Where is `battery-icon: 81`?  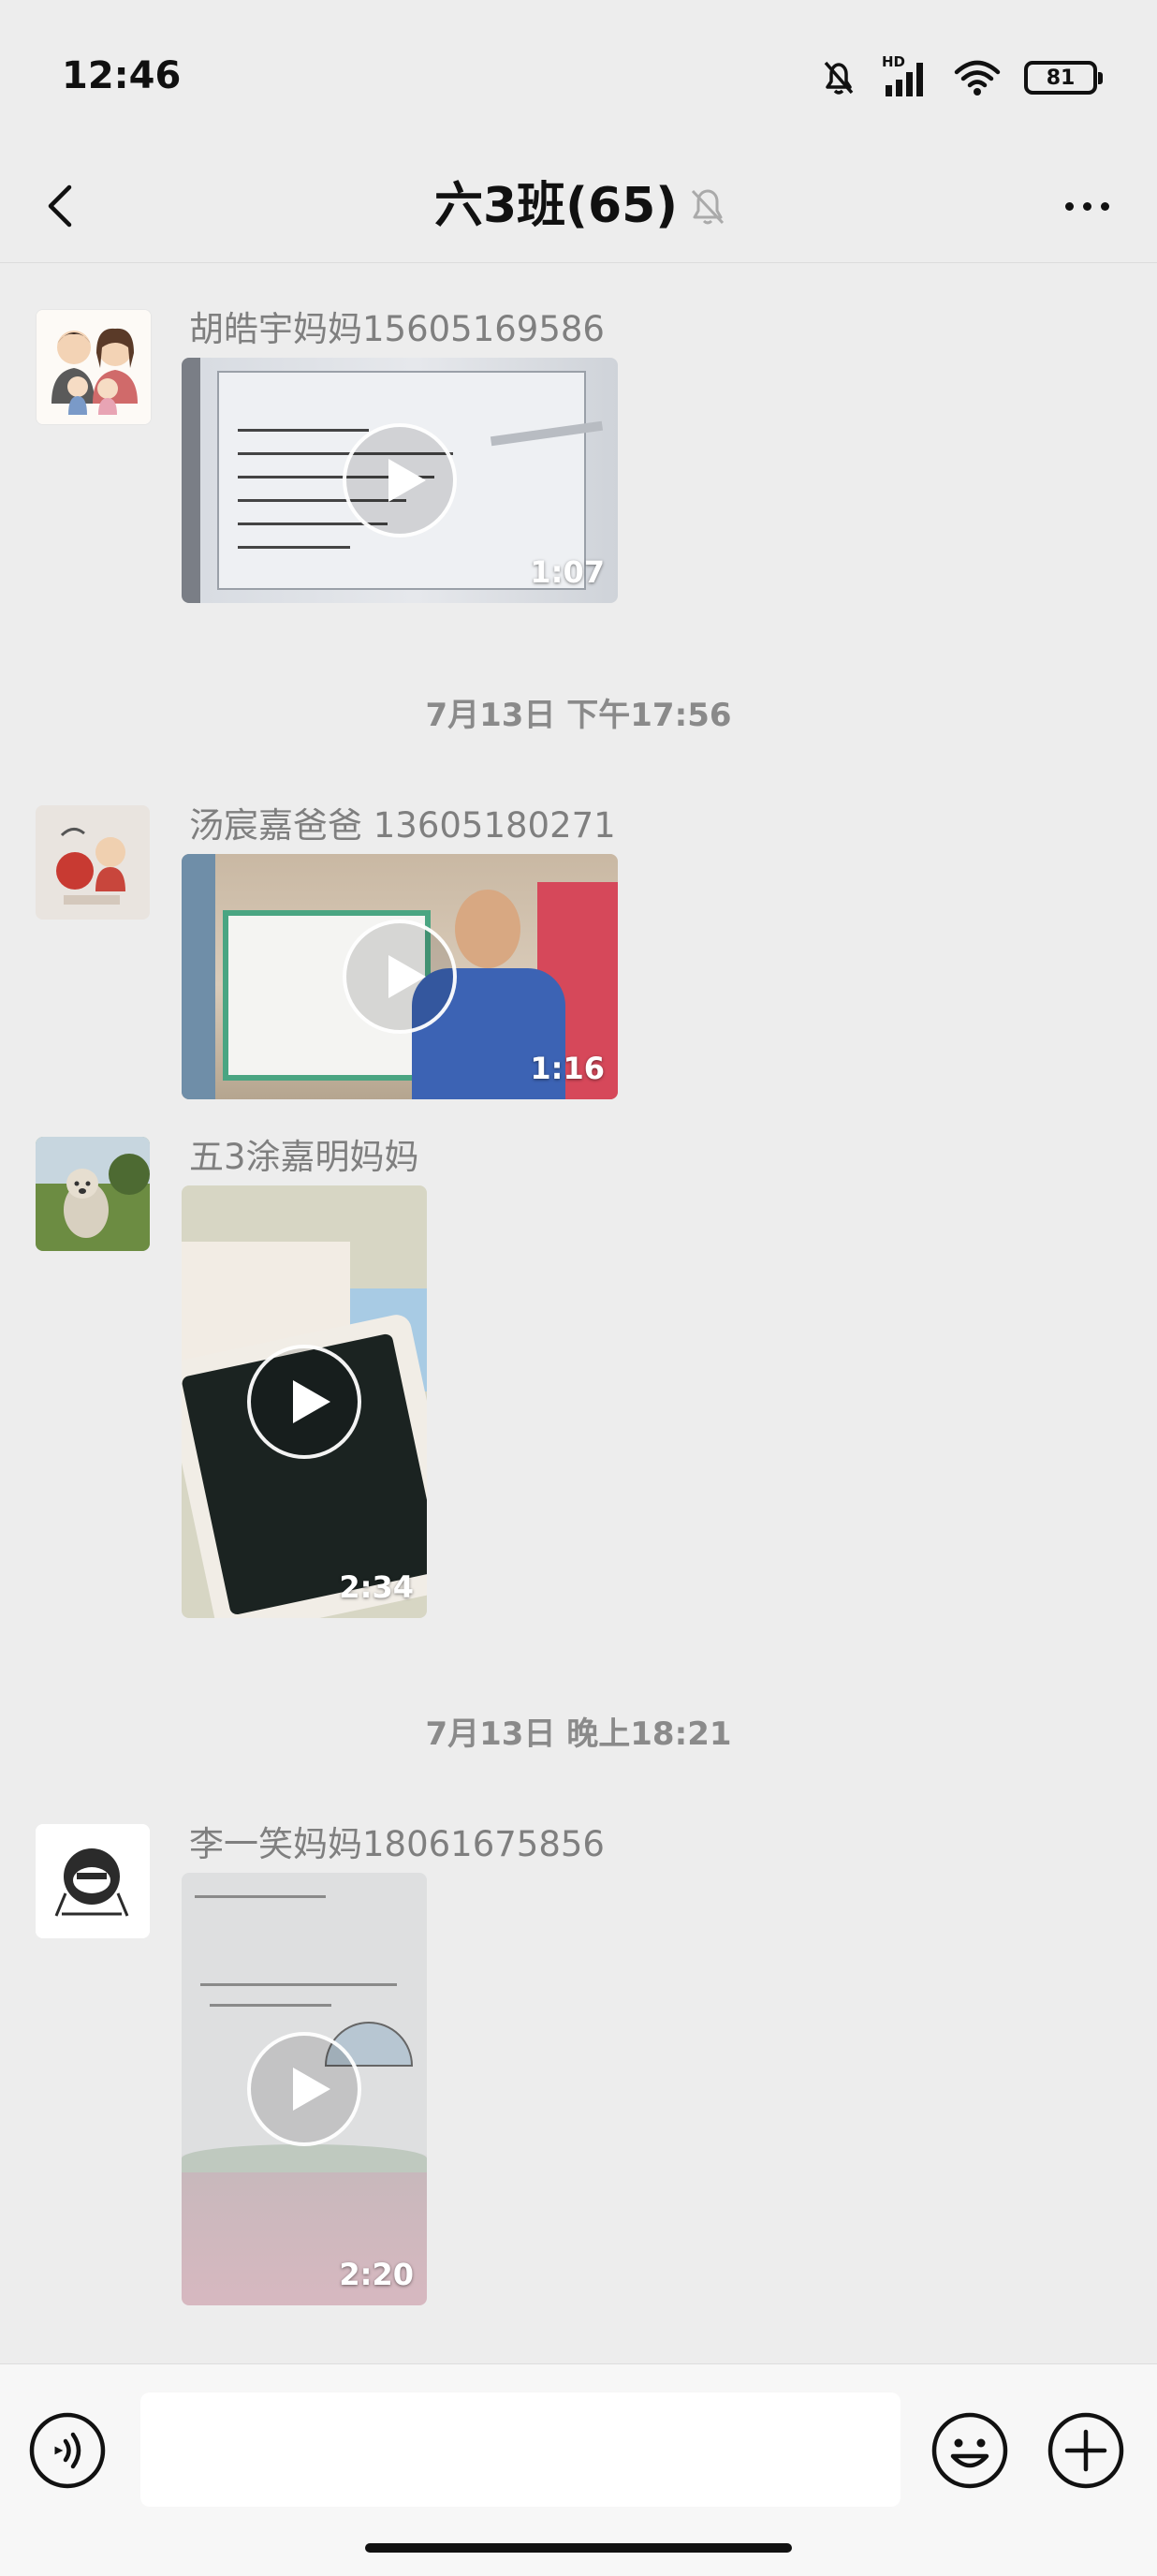
battery-icon: 81 is located at coordinates (1064, 78).